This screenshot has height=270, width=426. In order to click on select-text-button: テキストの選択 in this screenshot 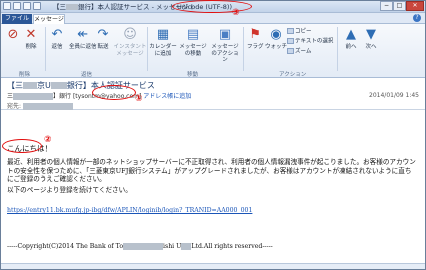, I will do `click(310, 42)`.